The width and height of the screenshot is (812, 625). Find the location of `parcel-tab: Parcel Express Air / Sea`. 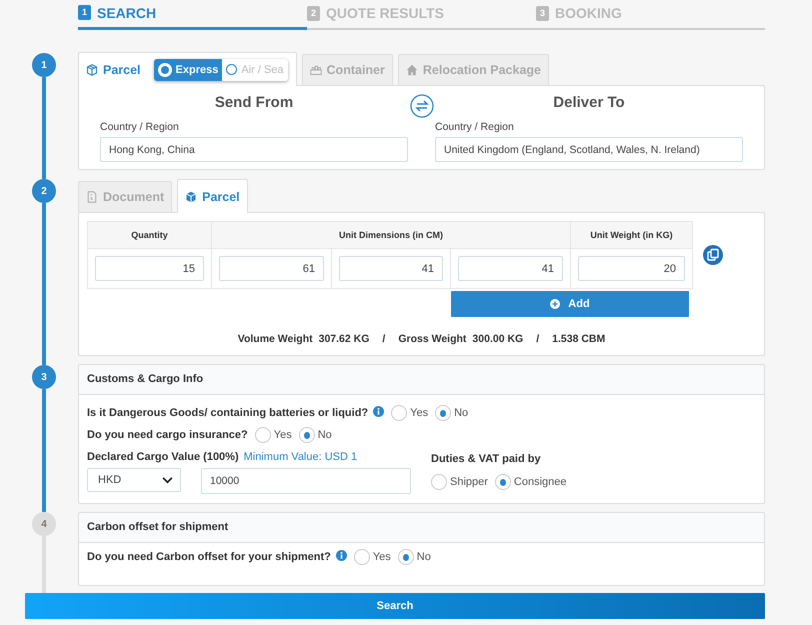

parcel-tab: Parcel Express Air / Sea is located at coordinates (187, 69).